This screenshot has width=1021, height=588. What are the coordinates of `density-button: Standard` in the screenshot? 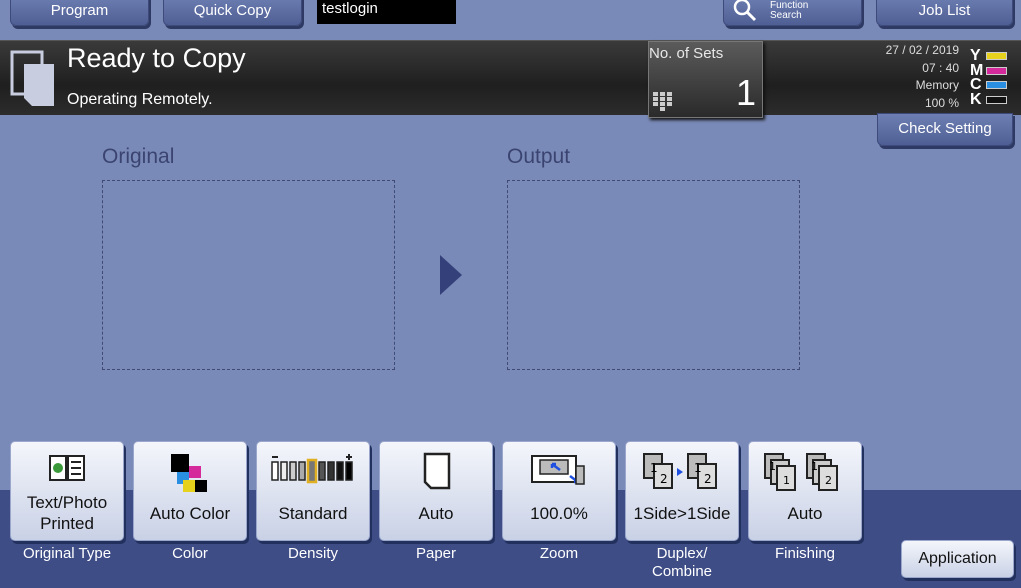 It's located at (313, 491).